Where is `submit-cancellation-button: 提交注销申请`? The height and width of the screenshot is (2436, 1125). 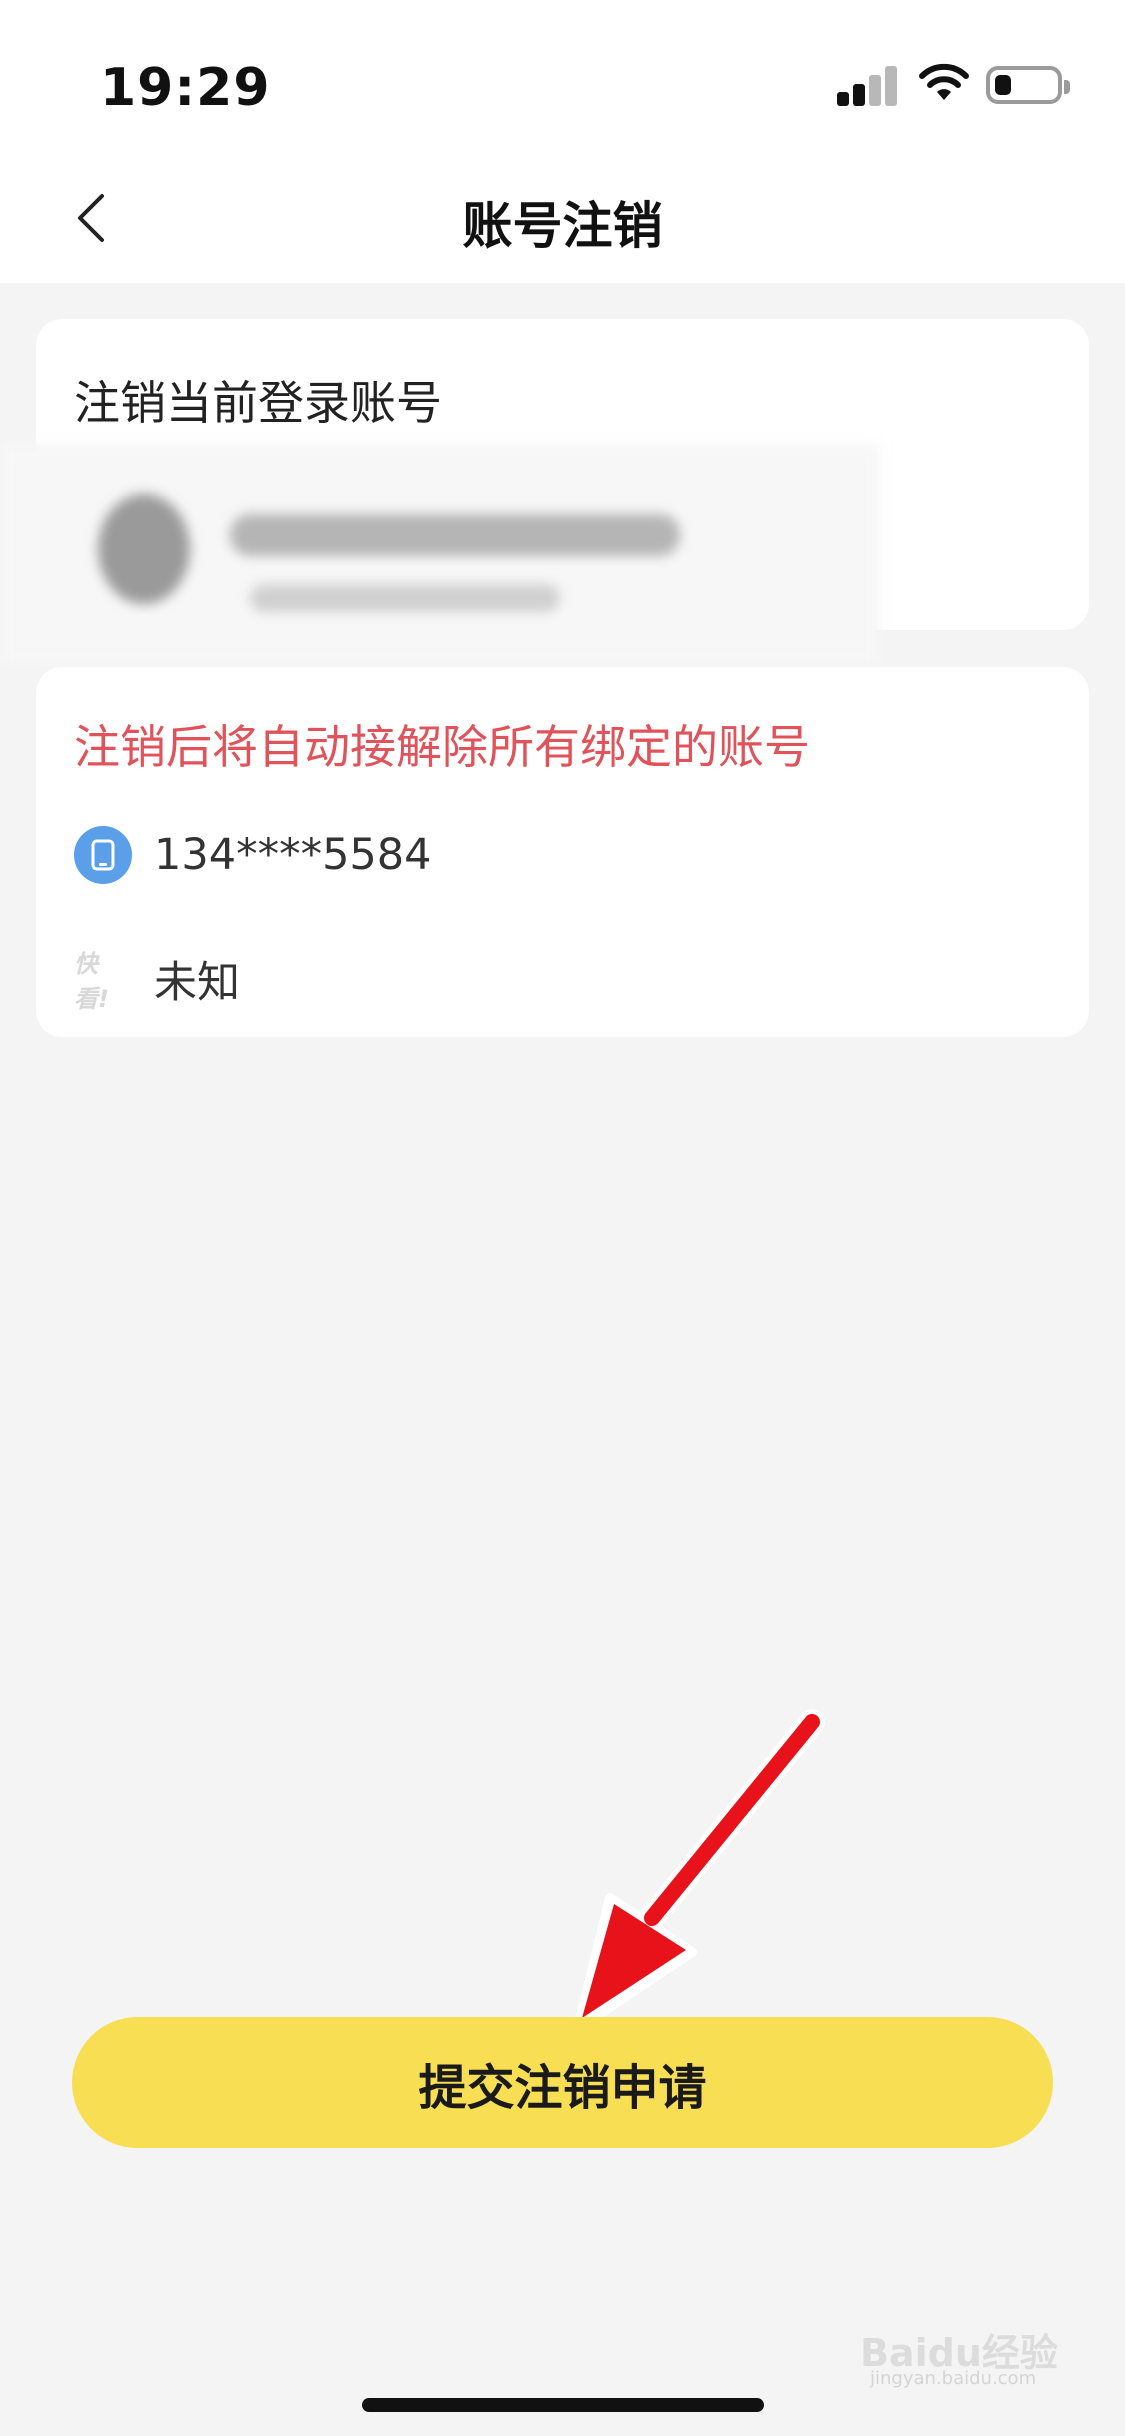 submit-cancellation-button: 提交注销申请 is located at coordinates (562, 2082).